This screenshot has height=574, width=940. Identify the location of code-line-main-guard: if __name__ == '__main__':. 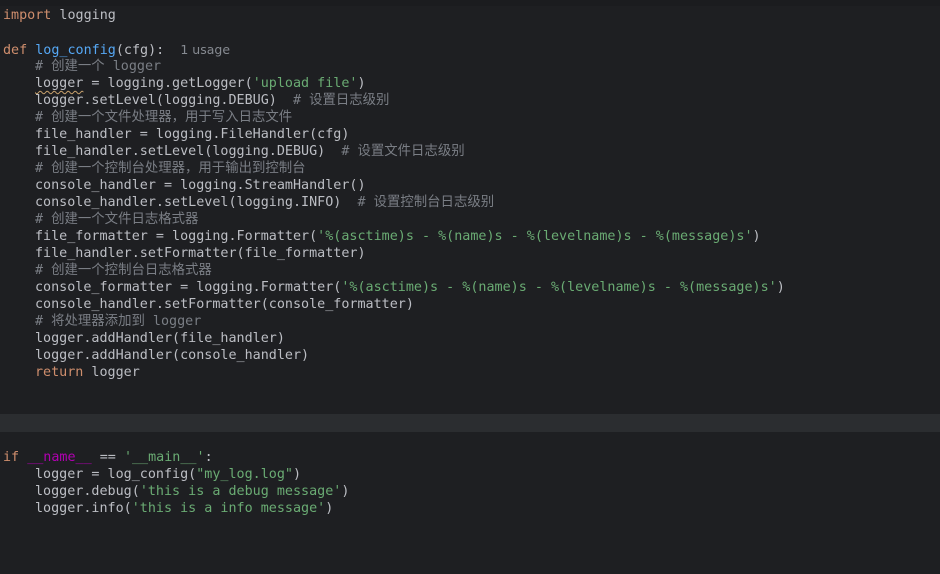
(108, 457).